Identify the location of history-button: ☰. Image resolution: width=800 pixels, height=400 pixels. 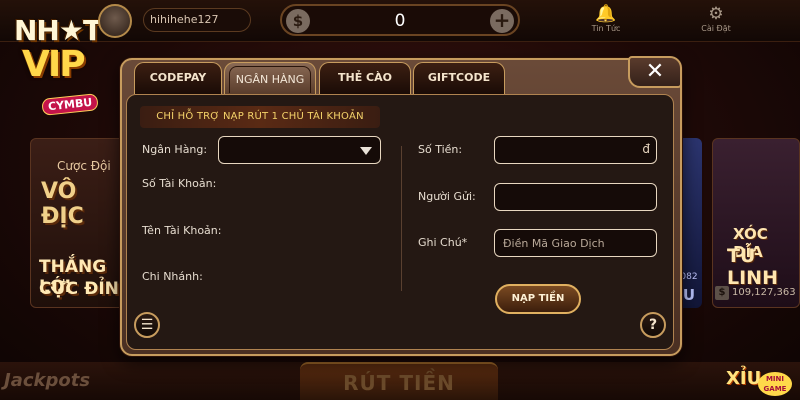
(147, 325).